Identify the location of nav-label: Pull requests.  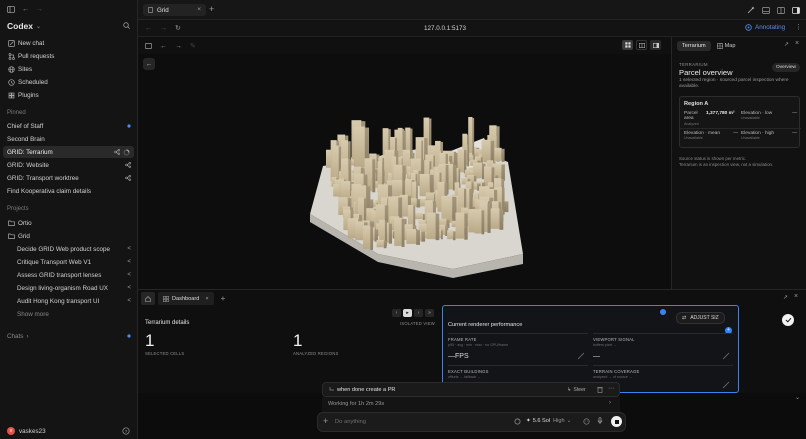
(36, 56).